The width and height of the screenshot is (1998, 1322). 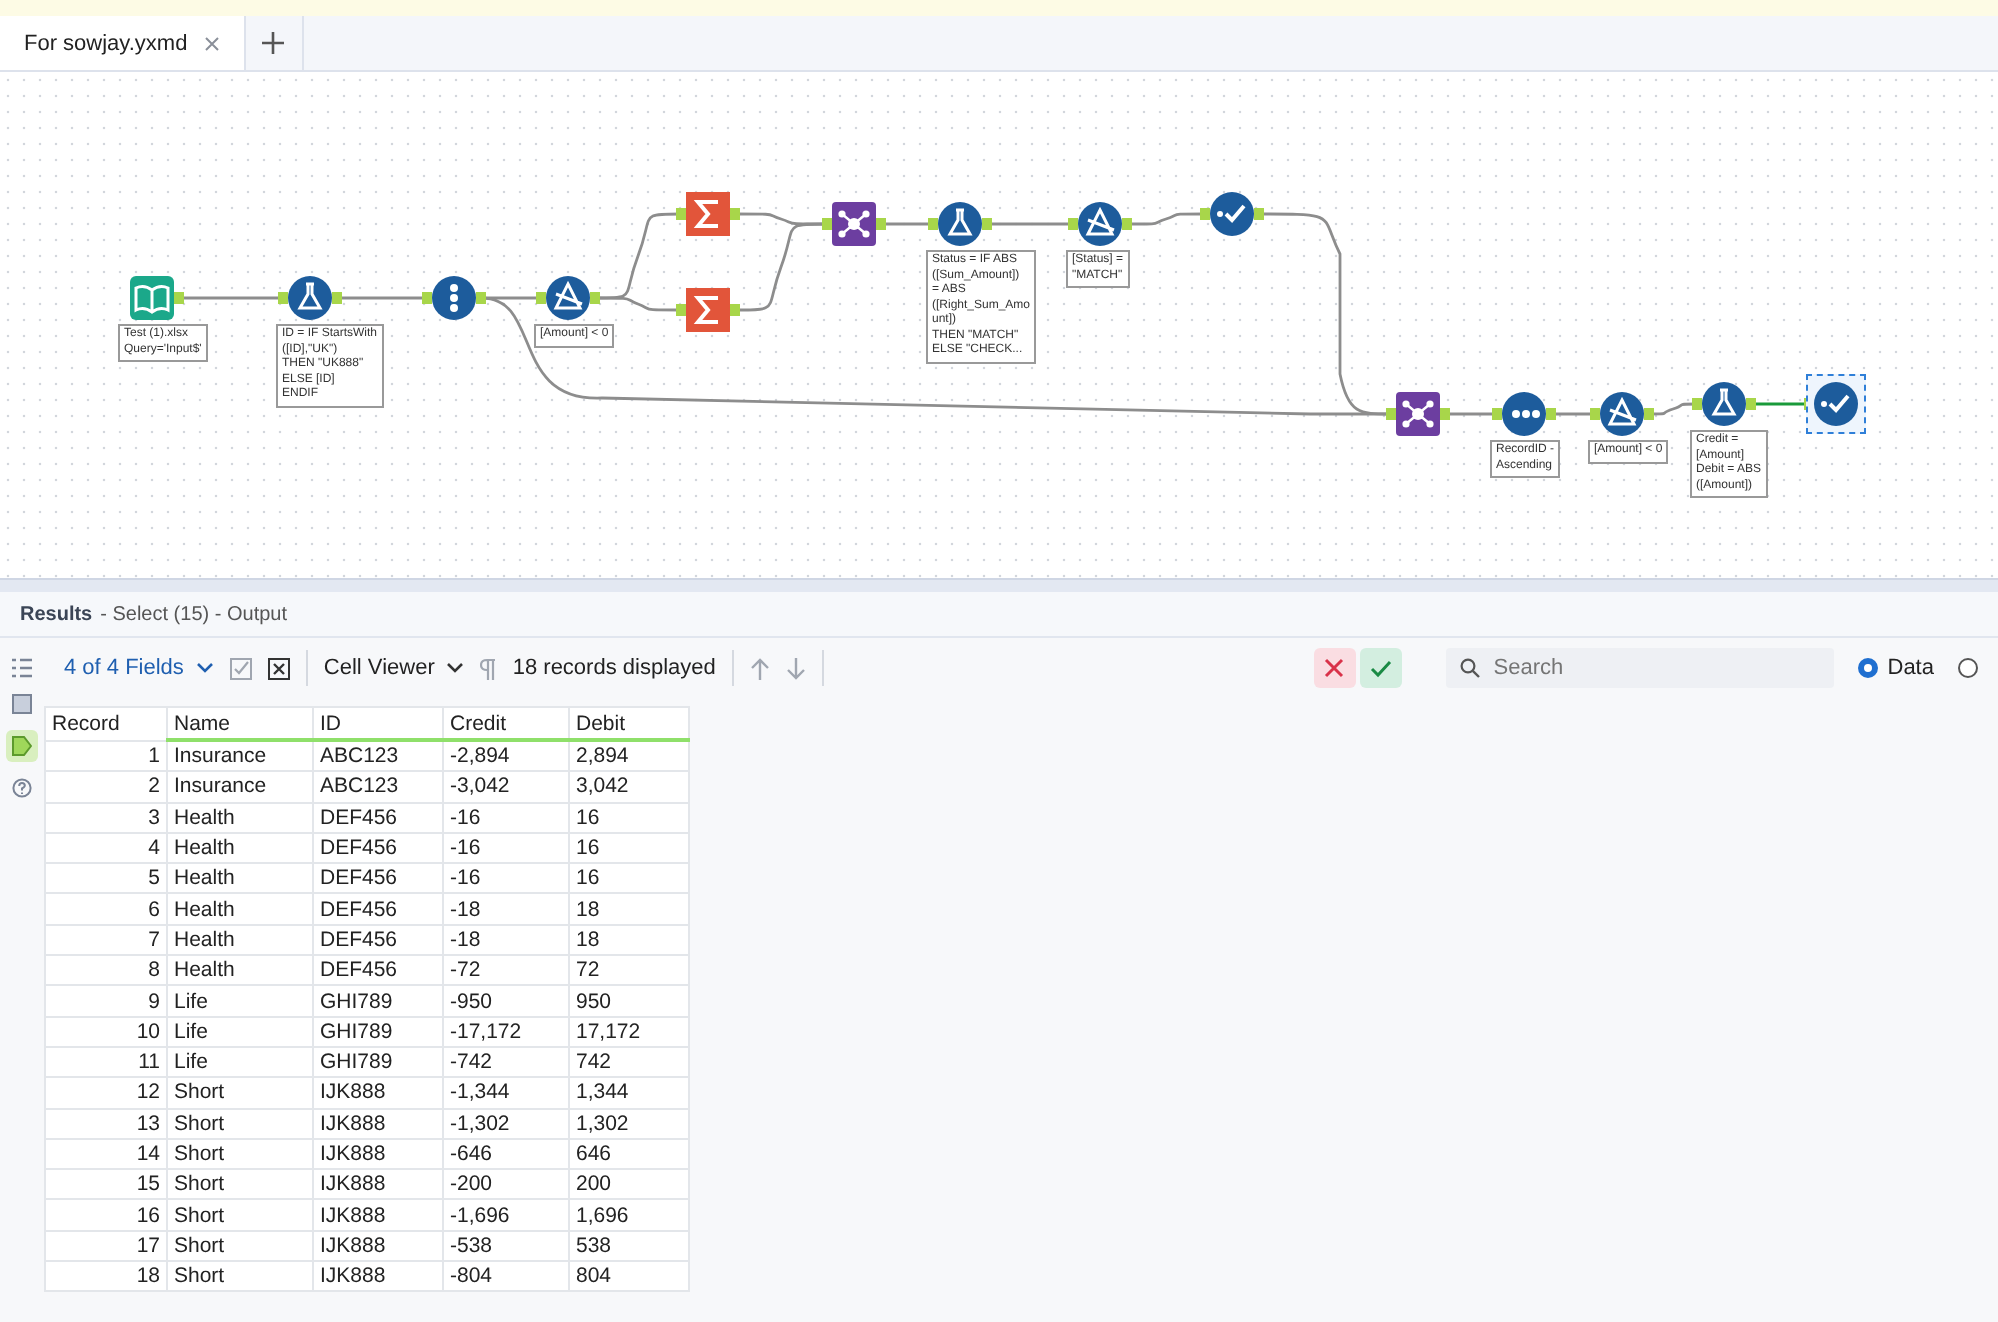 I want to click on table-cell: -1,344, so click(x=506, y=1093).